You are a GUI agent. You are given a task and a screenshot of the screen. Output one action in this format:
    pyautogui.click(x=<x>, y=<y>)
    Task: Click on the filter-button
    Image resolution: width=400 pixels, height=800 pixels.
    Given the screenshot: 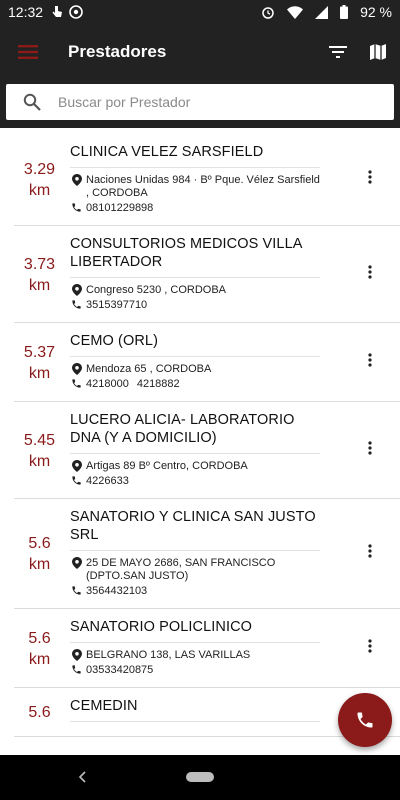 What is the action you would take?
    pyautogui.click(x=338, y=52)
    